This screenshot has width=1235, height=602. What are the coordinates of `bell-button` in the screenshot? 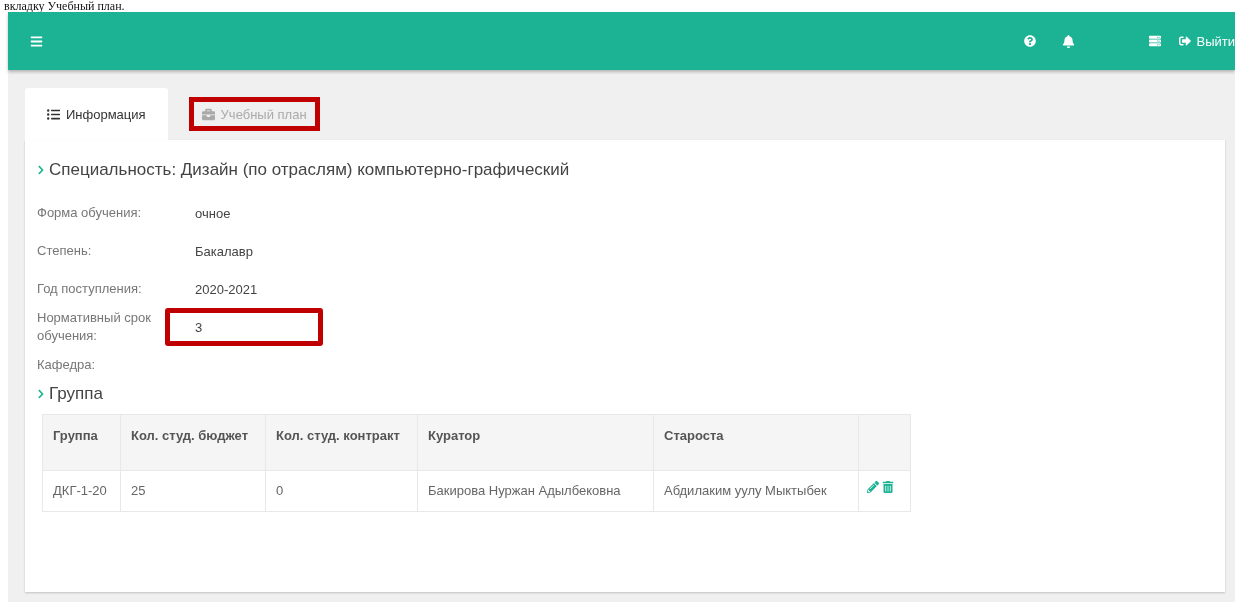 It's located at (1068, 41).